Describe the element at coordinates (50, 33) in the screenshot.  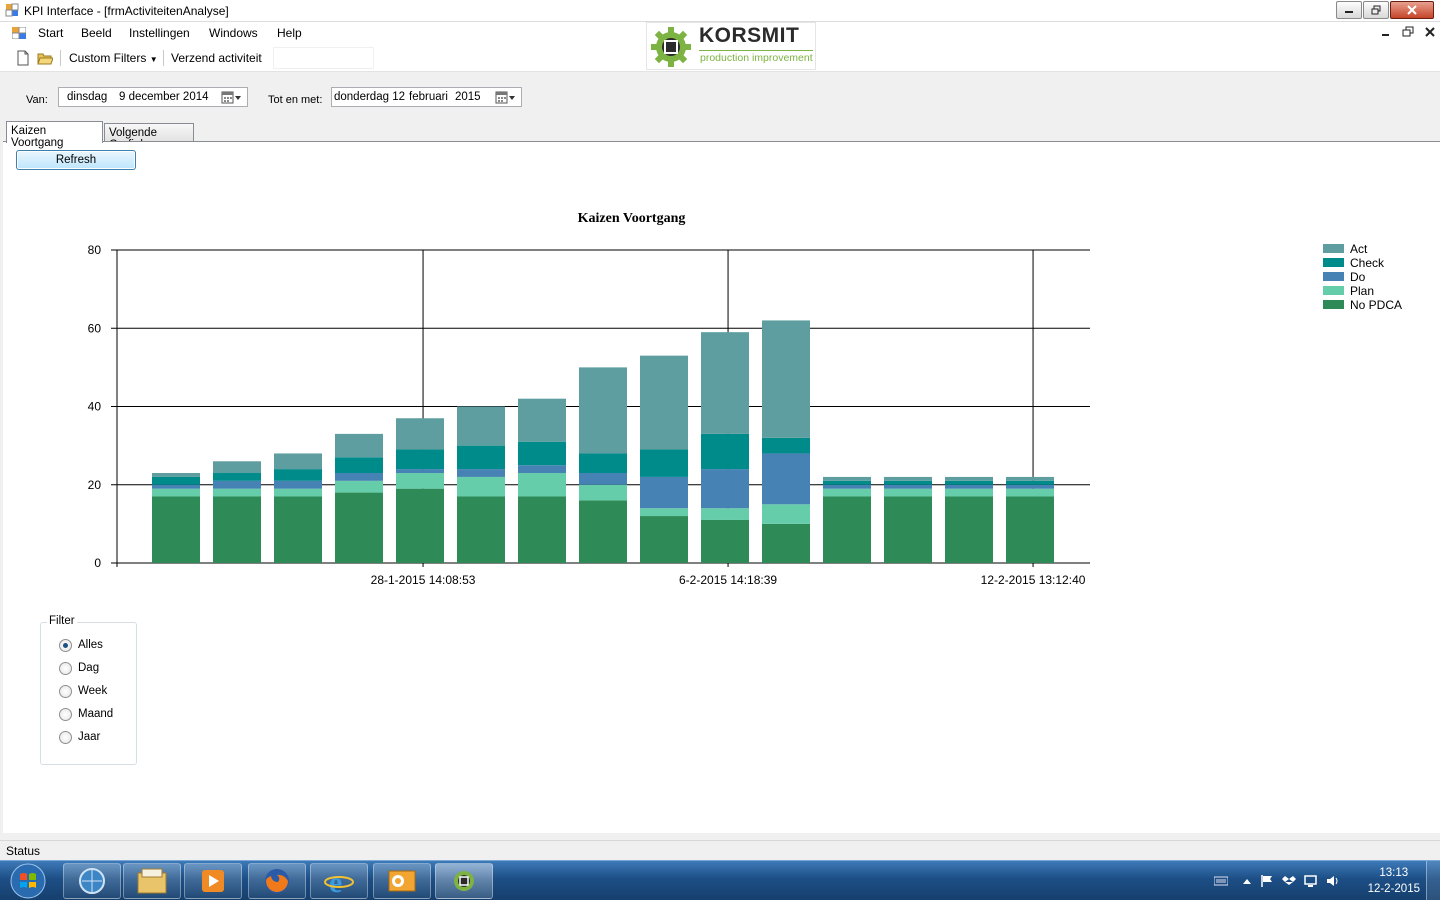
I see `menu-start: Start` at that location.